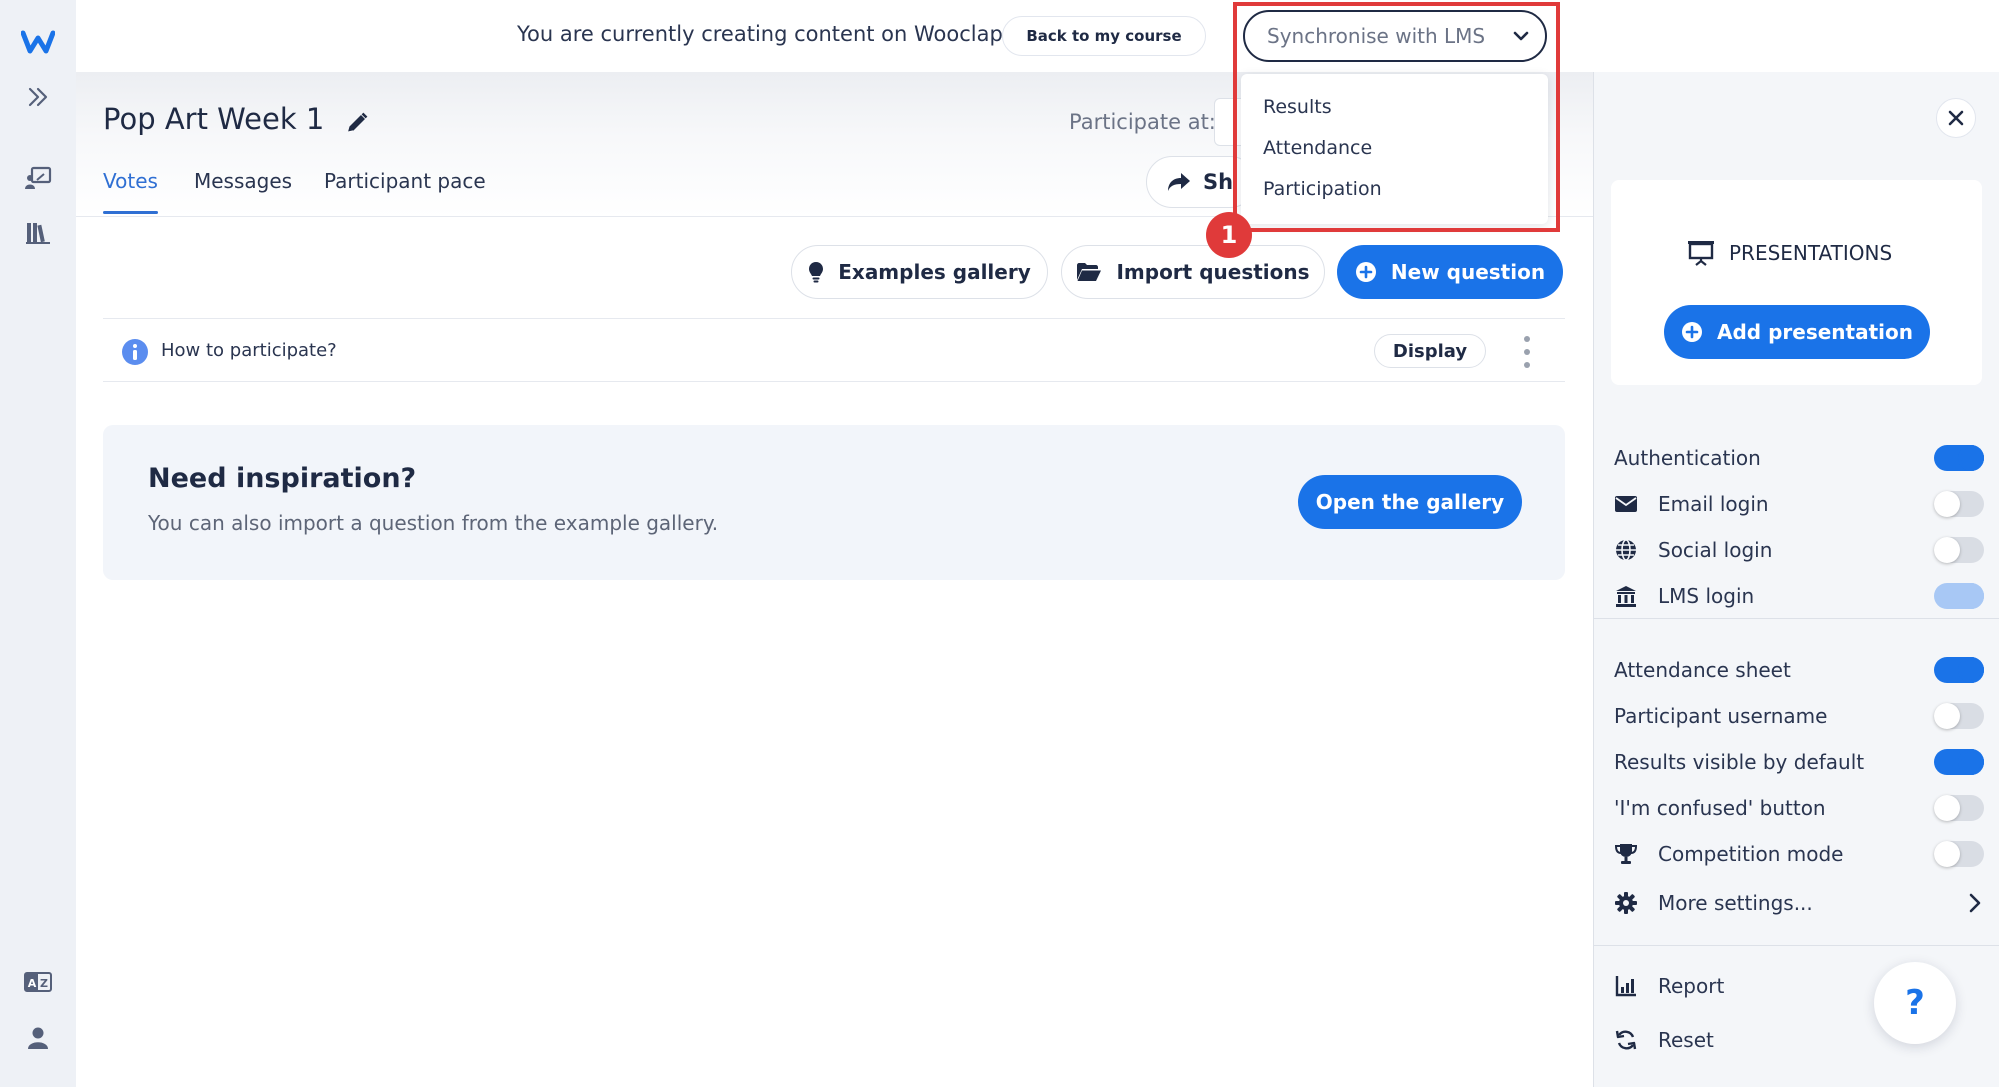 The width and height of the screenshot is (1999, 1087). I want to click on trophy-icon, so click(1626, 854).